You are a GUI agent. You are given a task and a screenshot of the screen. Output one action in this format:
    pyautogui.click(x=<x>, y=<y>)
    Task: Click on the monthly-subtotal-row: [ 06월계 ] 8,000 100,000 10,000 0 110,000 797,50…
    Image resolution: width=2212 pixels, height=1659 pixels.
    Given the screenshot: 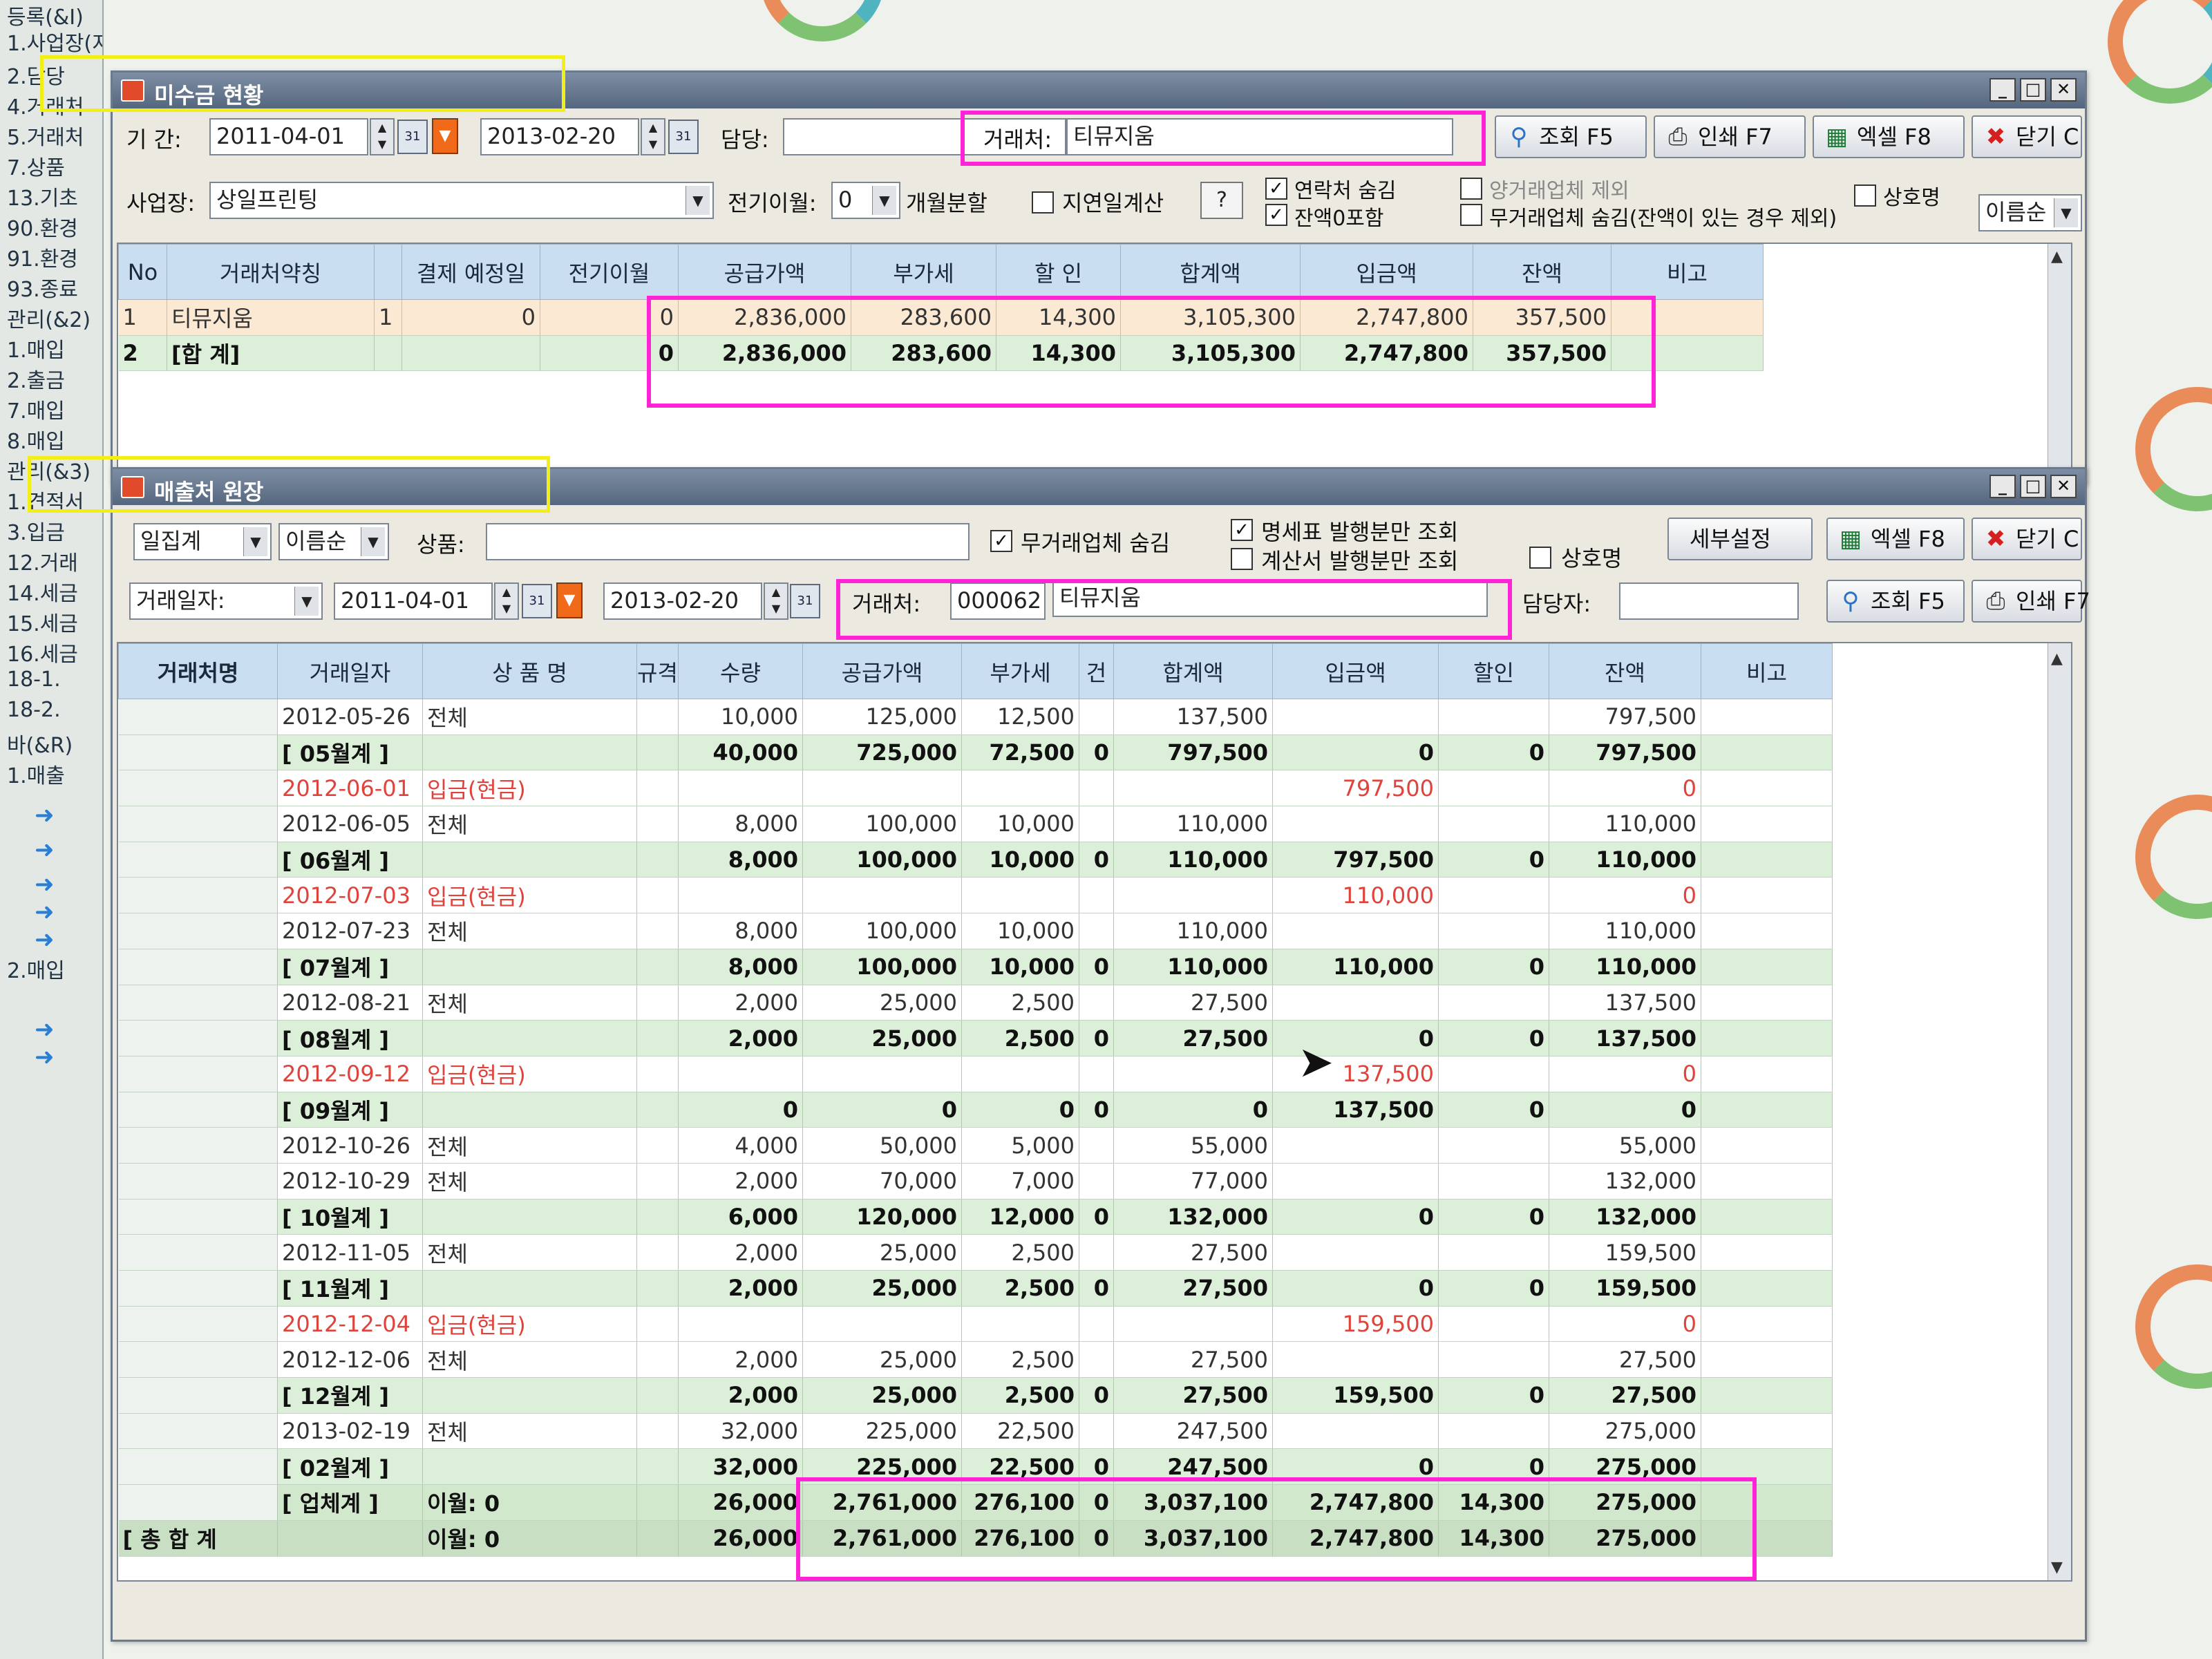 What is the action you would take?
    pyautogui.click(x=975, y=860)
    